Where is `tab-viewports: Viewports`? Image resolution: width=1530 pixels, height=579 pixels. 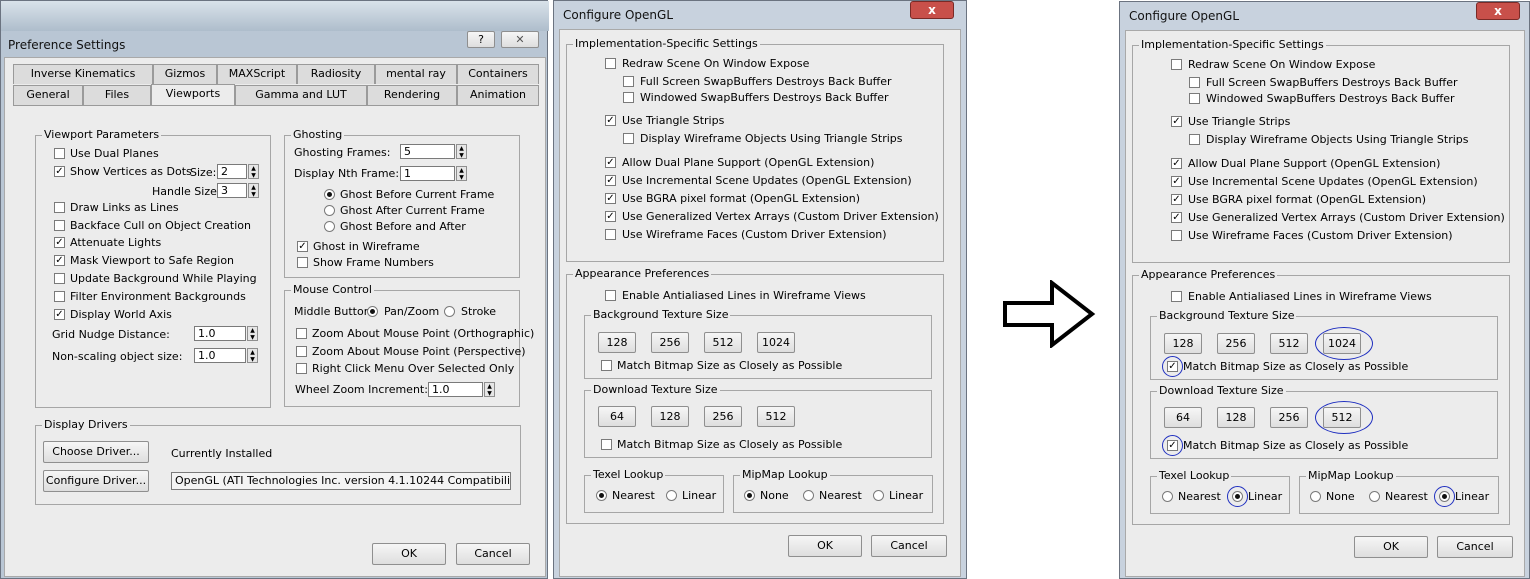
tab-viewports: Viewports is located at coordinates (193, 95).